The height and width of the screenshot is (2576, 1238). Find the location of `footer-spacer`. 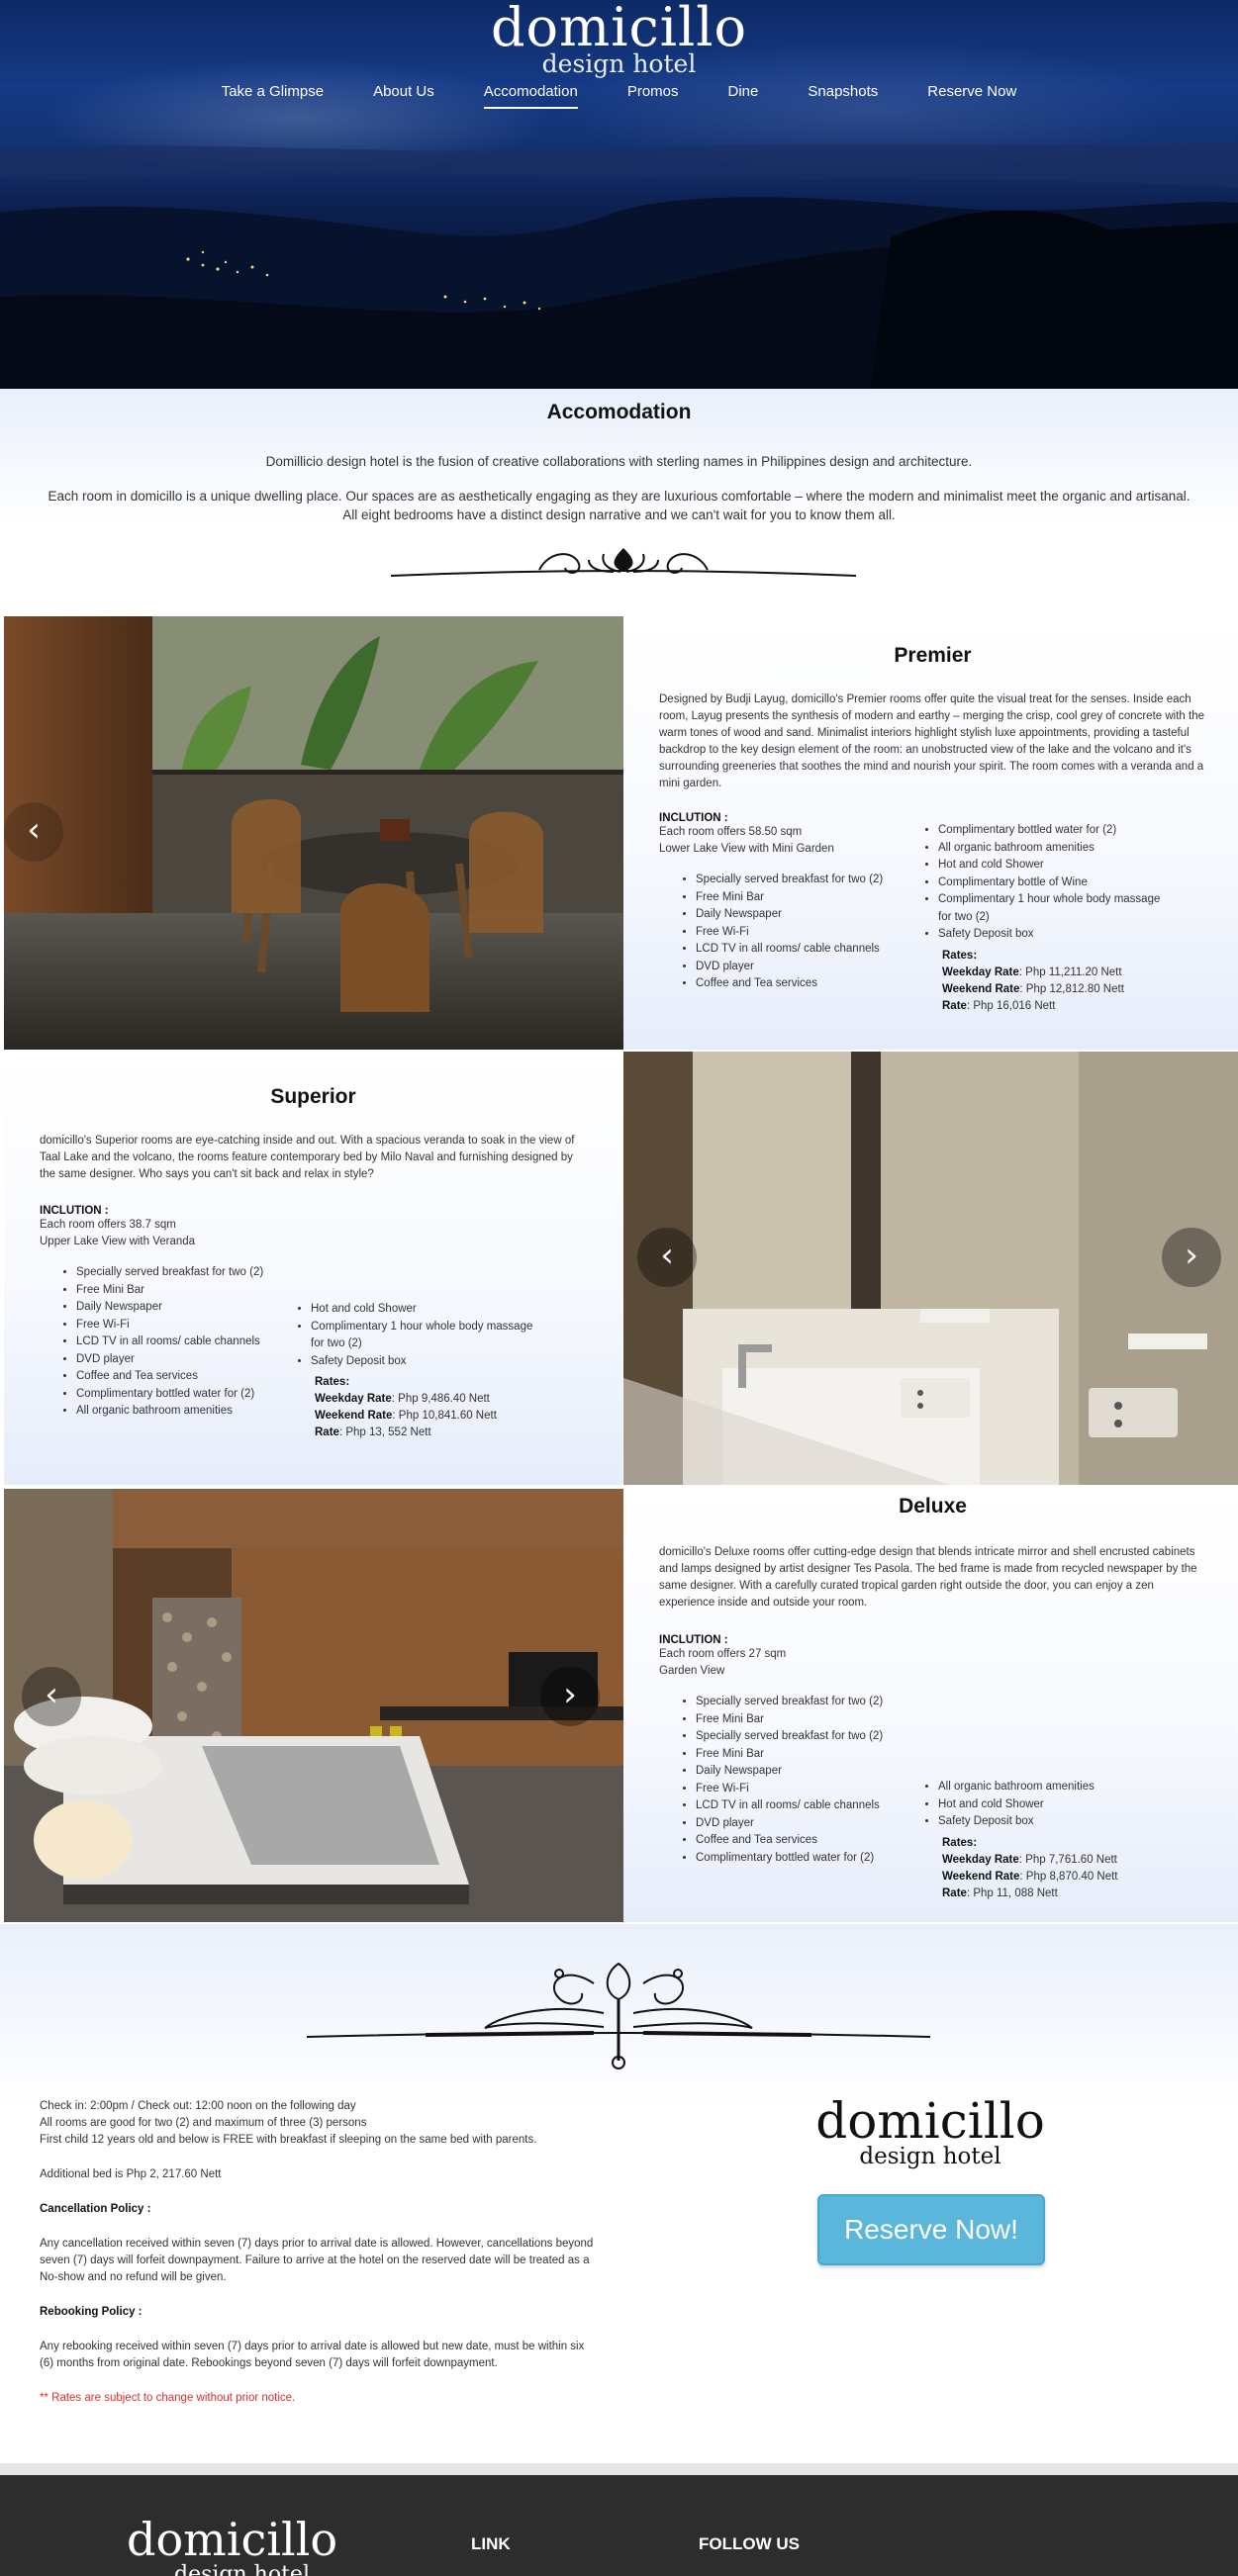

footer-spacer is located at coordinates (619, 2469).